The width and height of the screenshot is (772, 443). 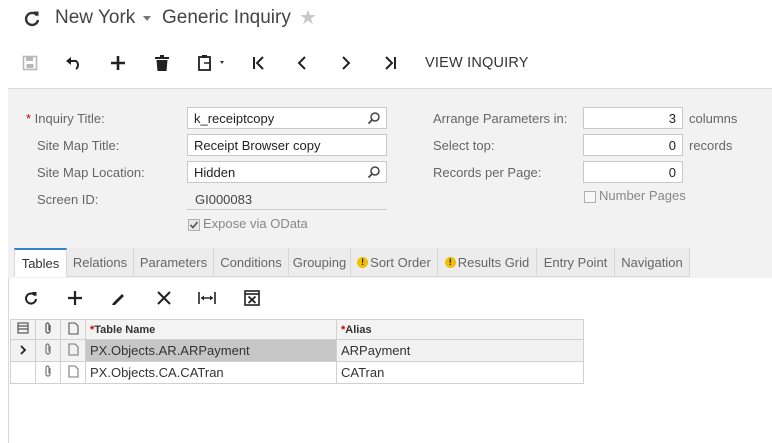 I want to click on arrange-params-field: 3, so click(x=633, y=118).